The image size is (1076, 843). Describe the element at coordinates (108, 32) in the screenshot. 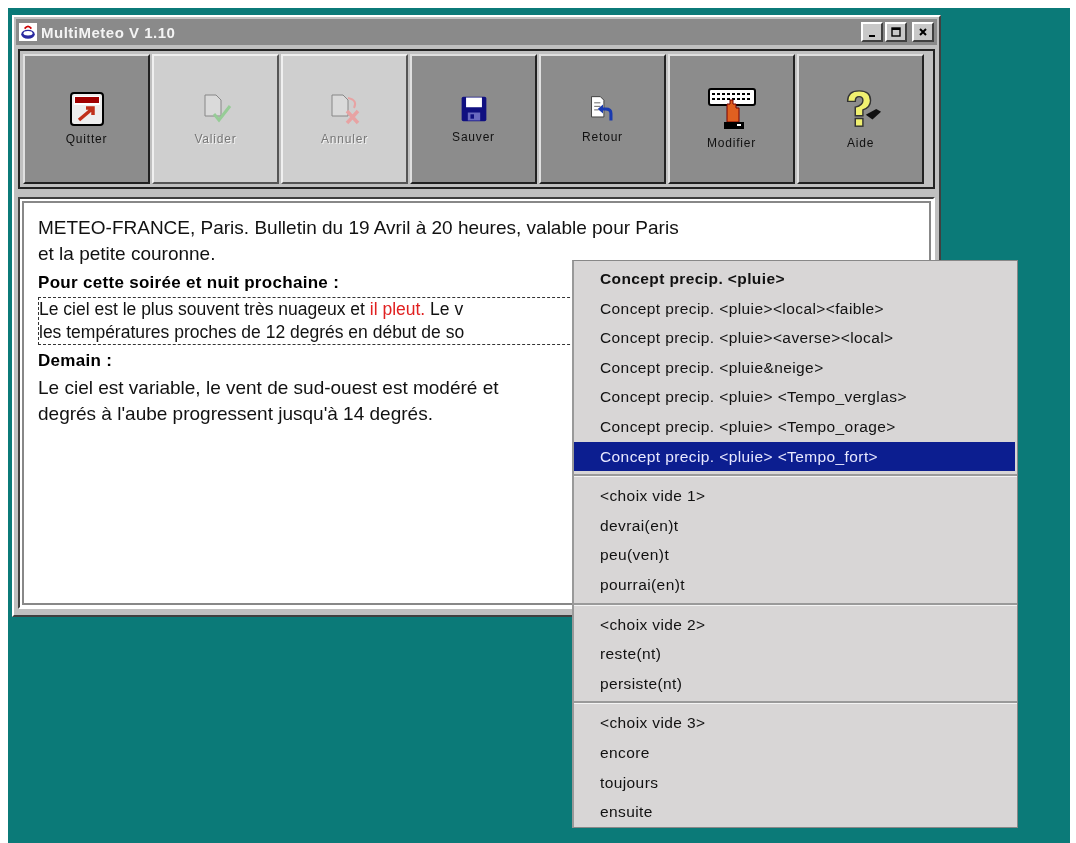

I see `window-title: MultiMeteo V 1.10` at that location.